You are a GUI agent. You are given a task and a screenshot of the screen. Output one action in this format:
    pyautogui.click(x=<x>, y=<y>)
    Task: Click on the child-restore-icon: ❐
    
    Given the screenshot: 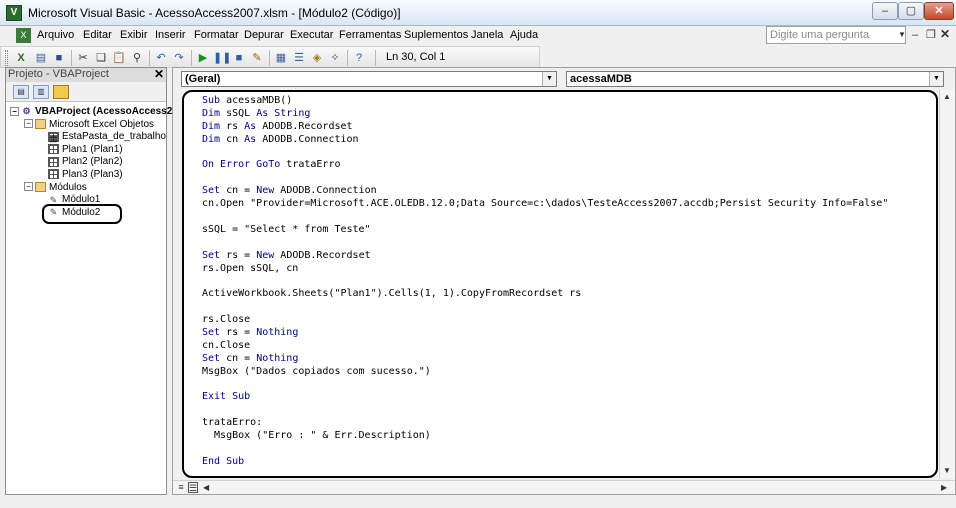 What is the action you would take?
    pyautogui.click(x=931, y=34)
    